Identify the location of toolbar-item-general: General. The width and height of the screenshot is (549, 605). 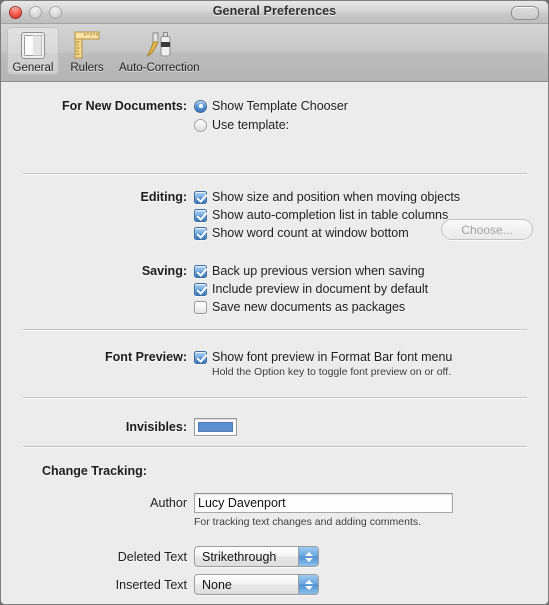
(33, 51).